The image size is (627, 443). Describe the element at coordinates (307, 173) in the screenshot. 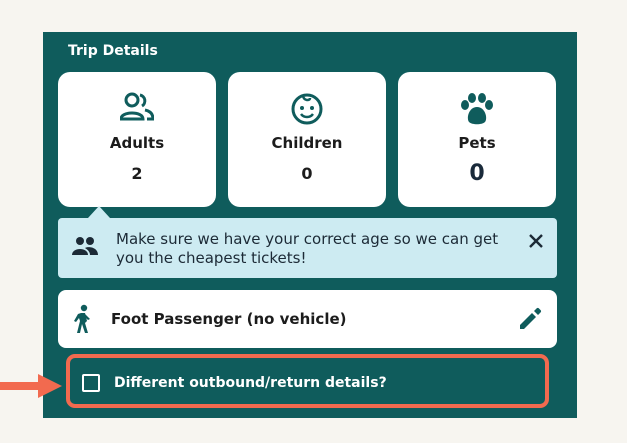

I see `children-count: 0` at that location.